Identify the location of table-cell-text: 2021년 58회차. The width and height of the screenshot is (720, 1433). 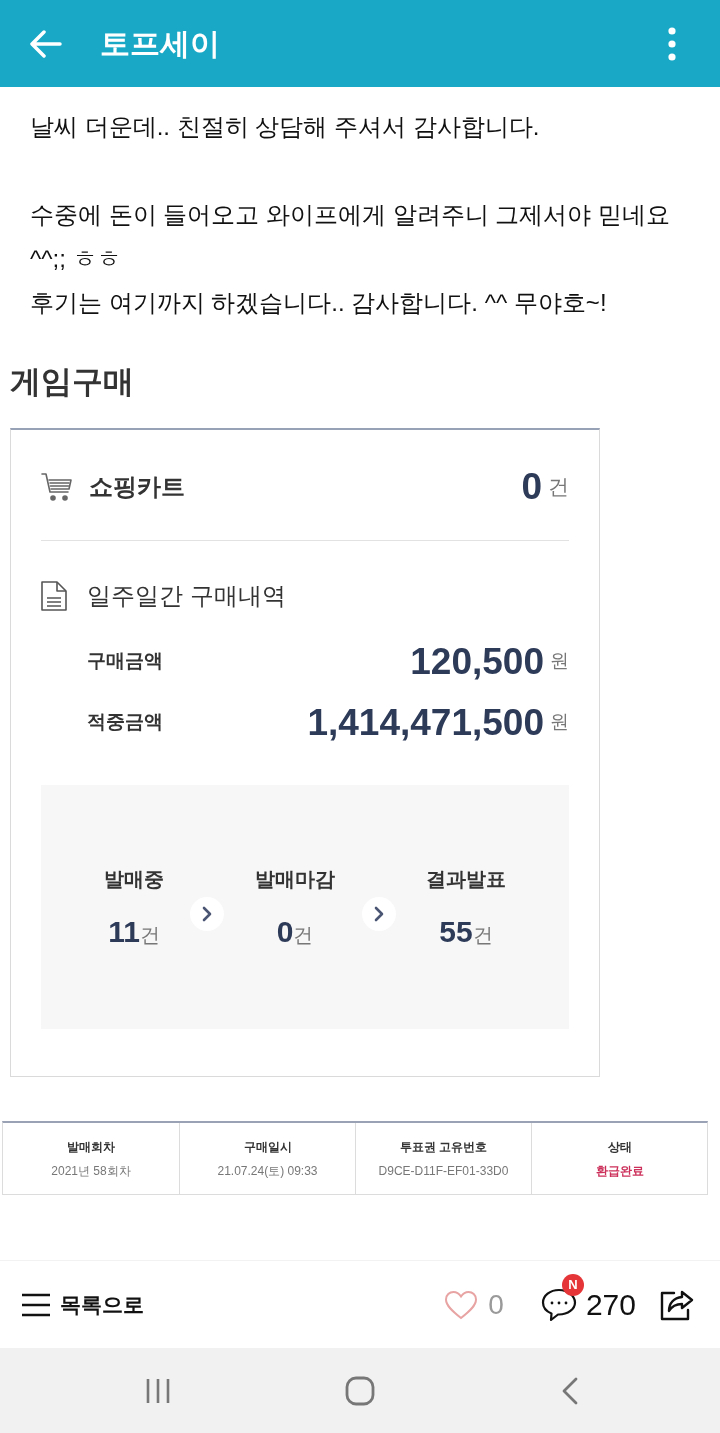
(91, 1171).